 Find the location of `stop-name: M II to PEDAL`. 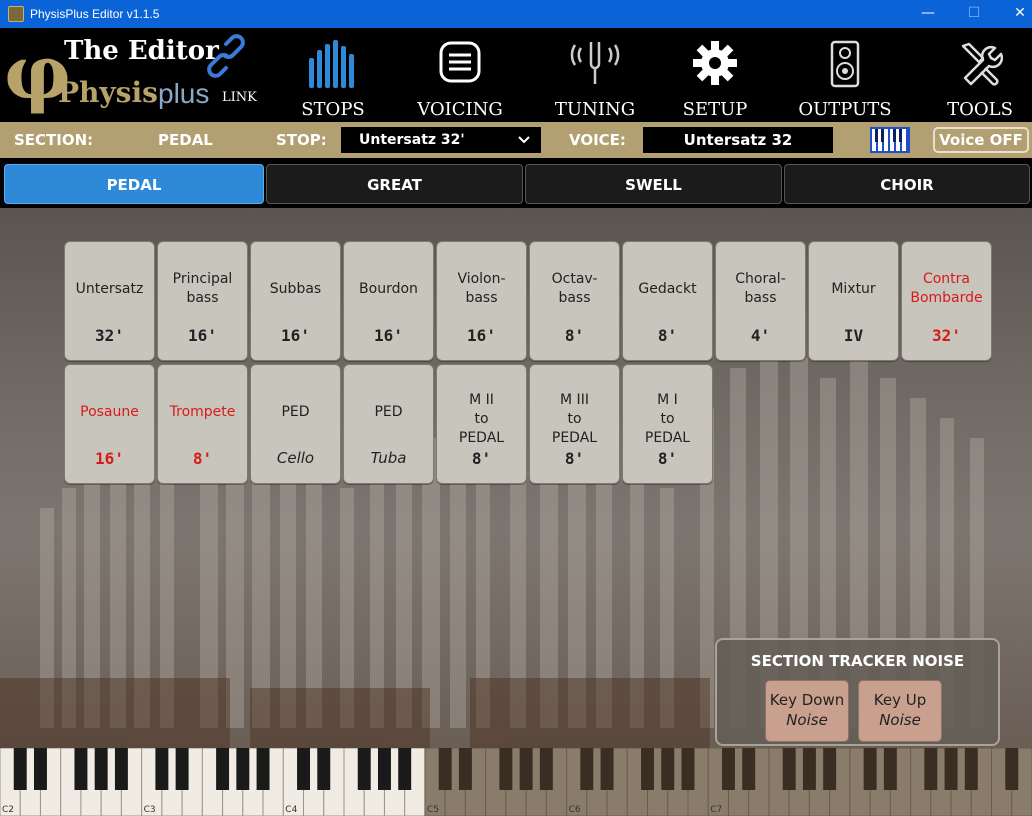

stop-name: M II to PEDAL is located at coordinates (481, 419).